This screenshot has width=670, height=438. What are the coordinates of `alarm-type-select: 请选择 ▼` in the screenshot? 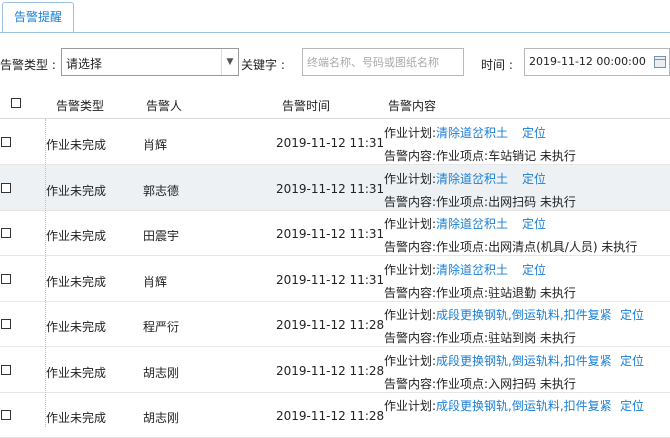 It's located at (150, 62).